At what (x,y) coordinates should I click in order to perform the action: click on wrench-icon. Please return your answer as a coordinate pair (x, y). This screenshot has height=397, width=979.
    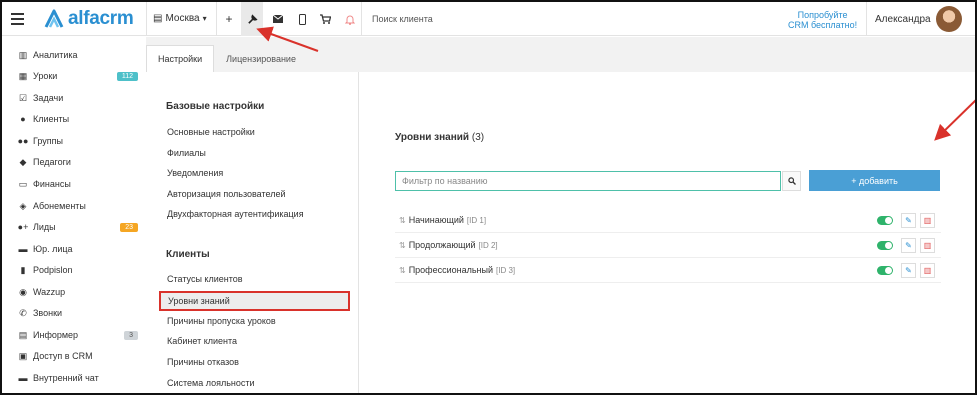
    Looking at the image, I should click on (252, 19).